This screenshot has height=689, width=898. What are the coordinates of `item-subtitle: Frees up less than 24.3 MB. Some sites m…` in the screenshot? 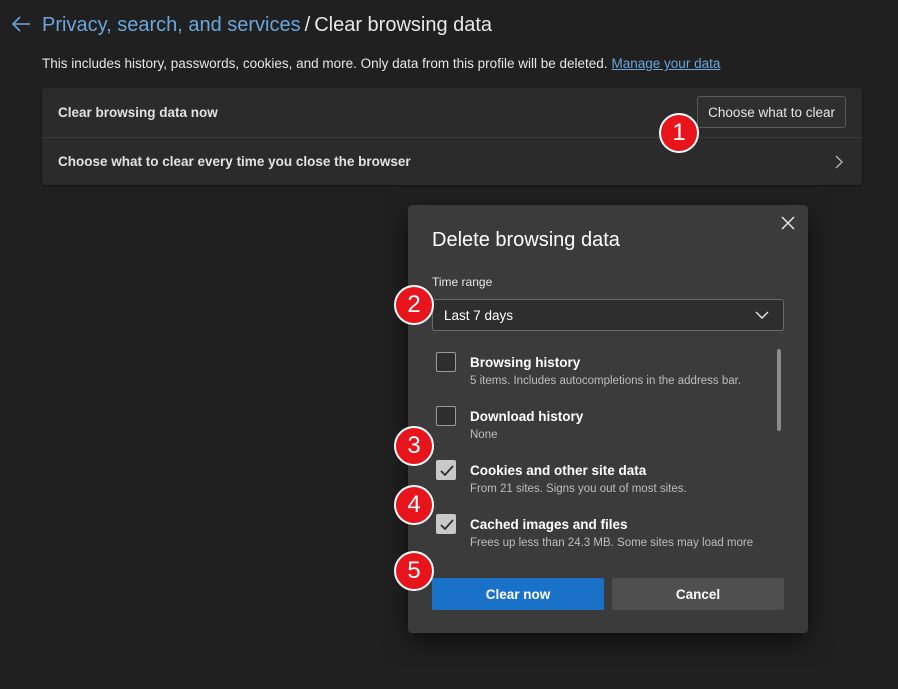 It's located at (612, 543).